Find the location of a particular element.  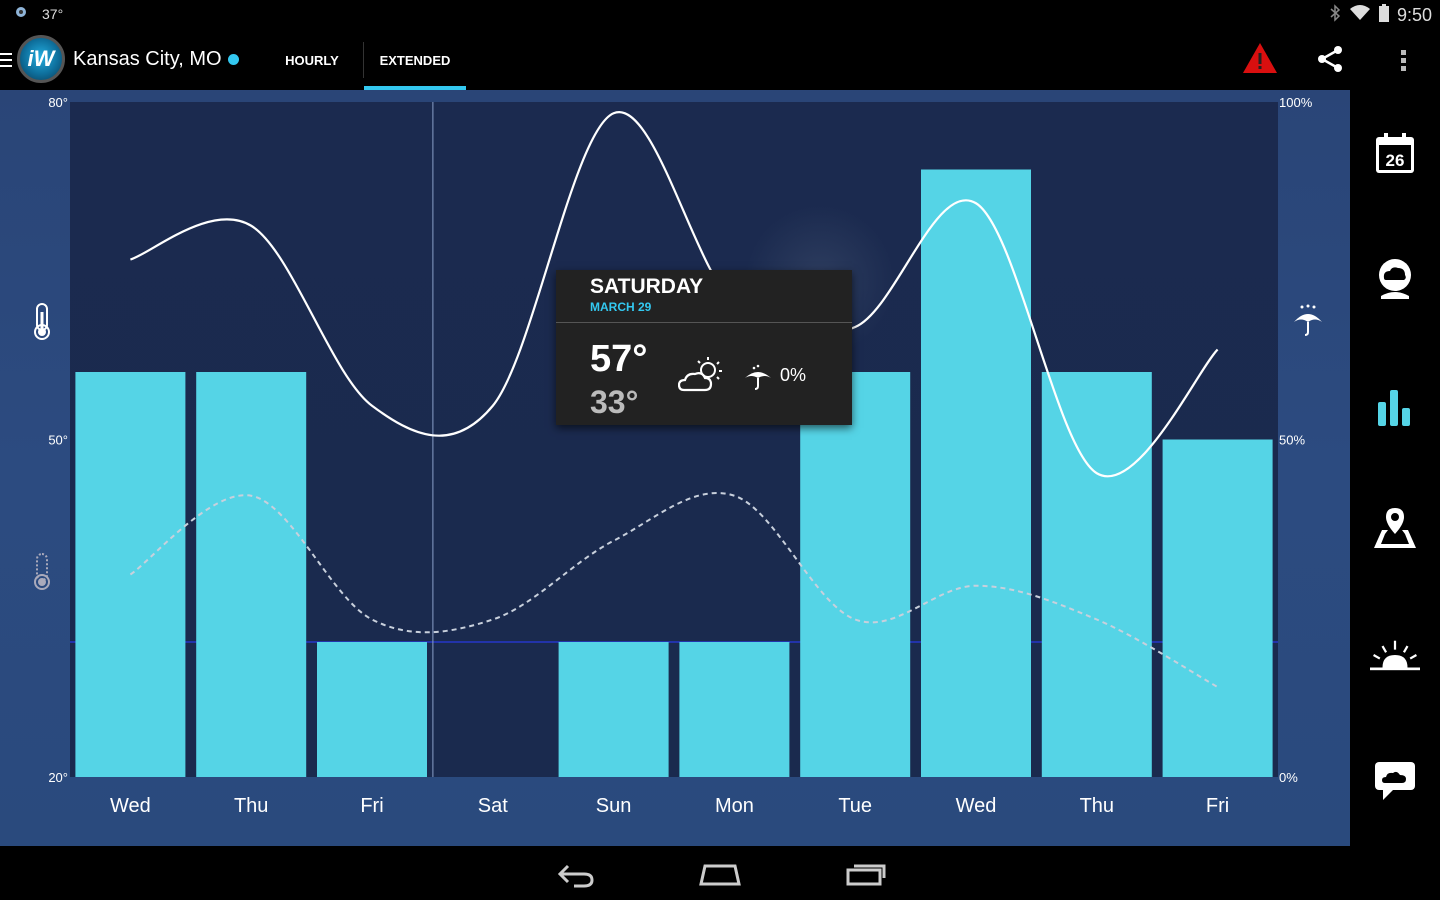

graph-button is located at coordinates (1395, 407).